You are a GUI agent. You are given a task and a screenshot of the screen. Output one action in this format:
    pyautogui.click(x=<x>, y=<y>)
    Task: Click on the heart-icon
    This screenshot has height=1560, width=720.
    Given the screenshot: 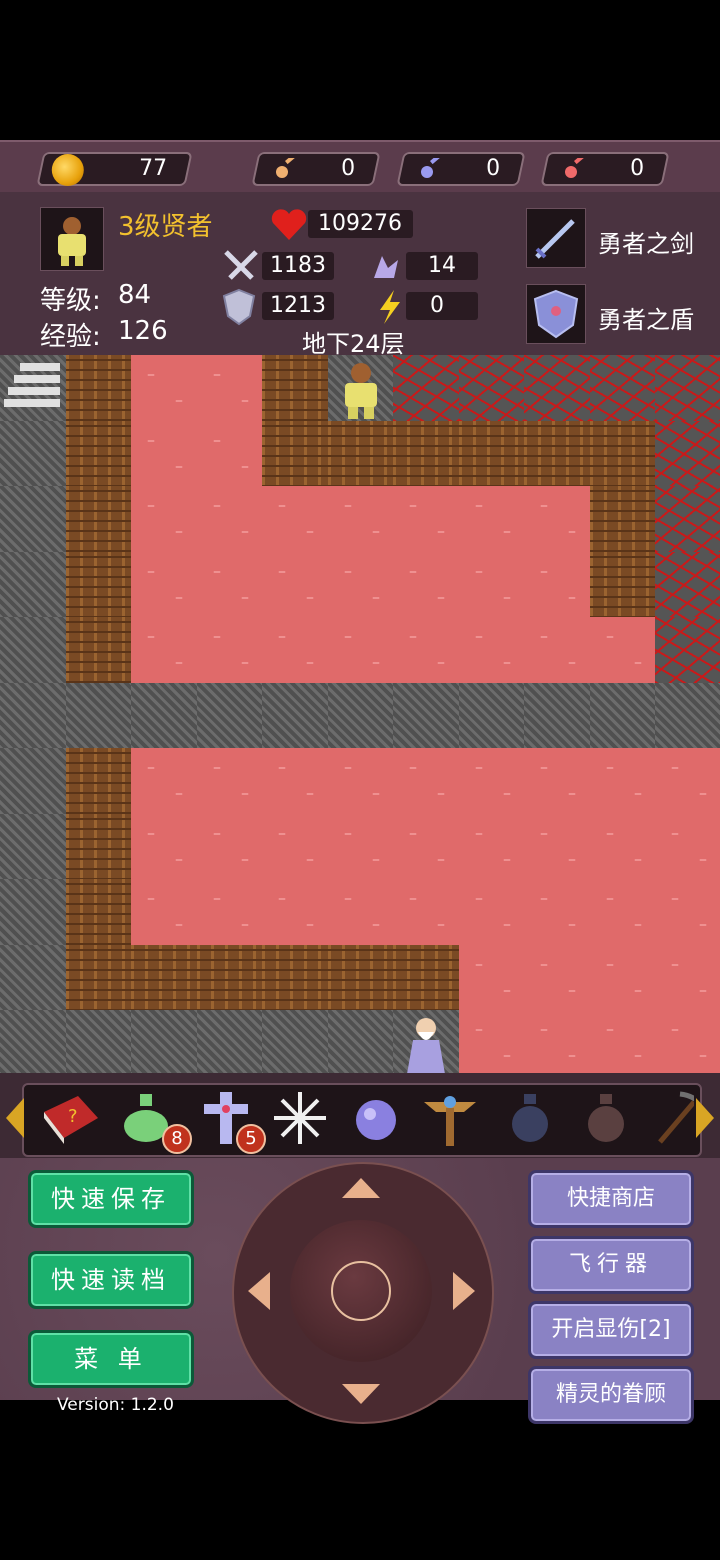 What is the action you would take?
    pyautogui.click(x=289, y=224)
    